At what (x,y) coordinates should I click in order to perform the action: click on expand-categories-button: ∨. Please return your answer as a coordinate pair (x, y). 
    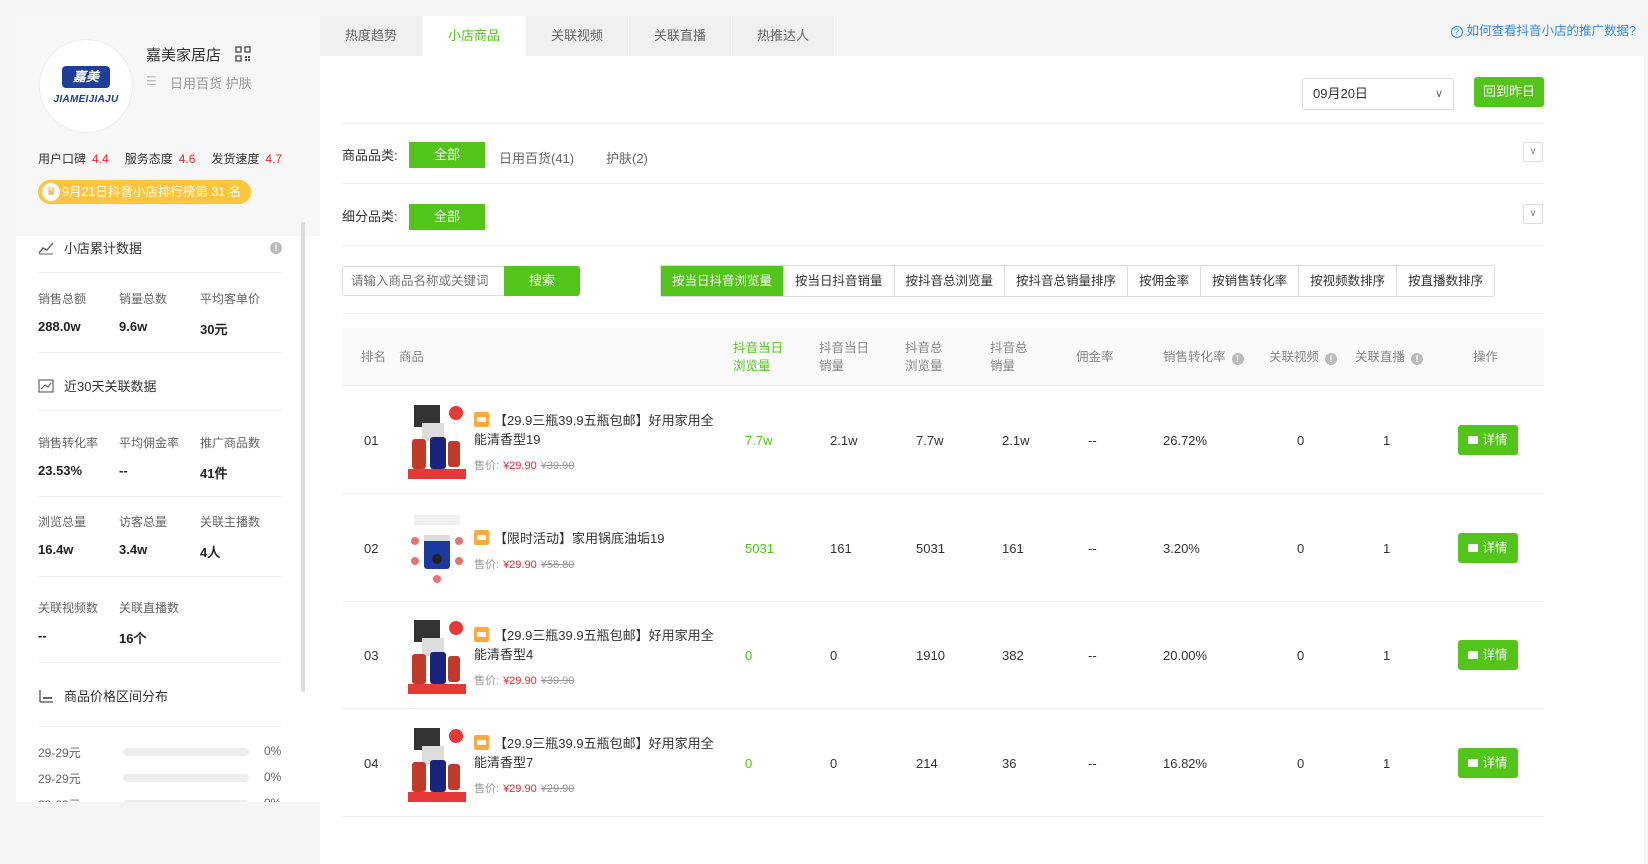
    Looking at the image, I should click on (1533, 152).